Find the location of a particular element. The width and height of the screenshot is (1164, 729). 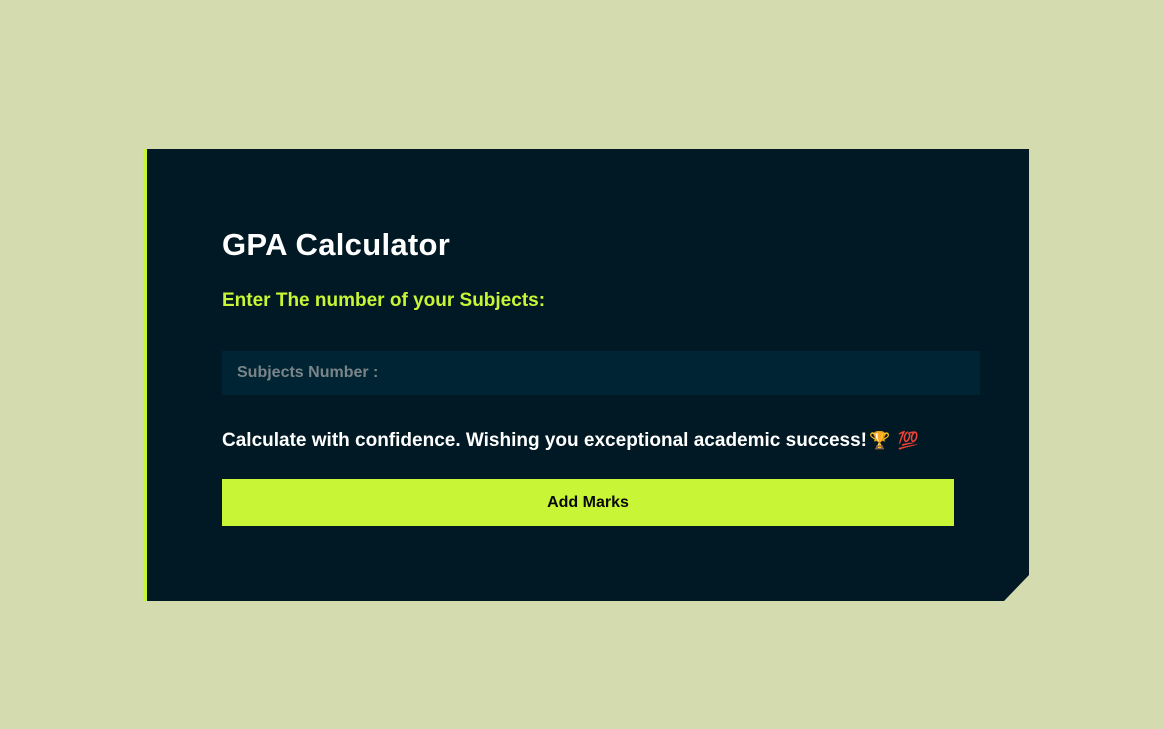

subjects-number-input is located at coordinates (601, 373).